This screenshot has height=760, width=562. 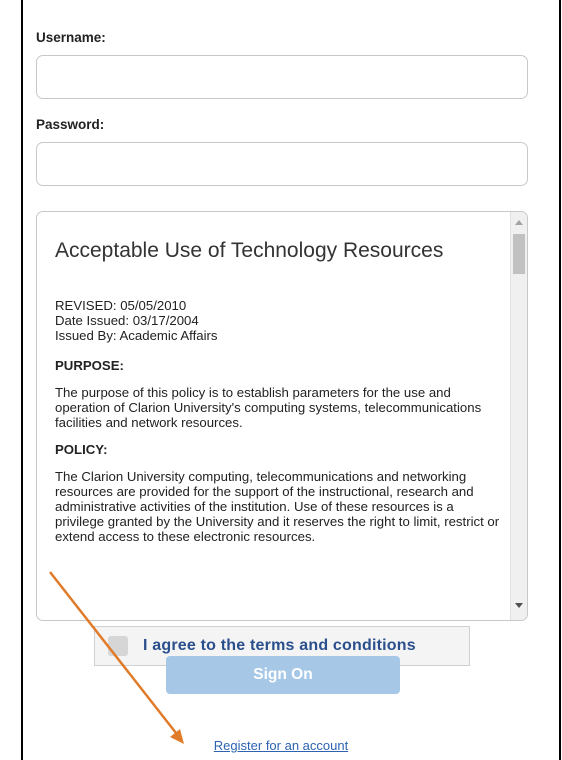 I want to click on issued-by: Issued By: Academic Affairs, so click(x=136, y=335).